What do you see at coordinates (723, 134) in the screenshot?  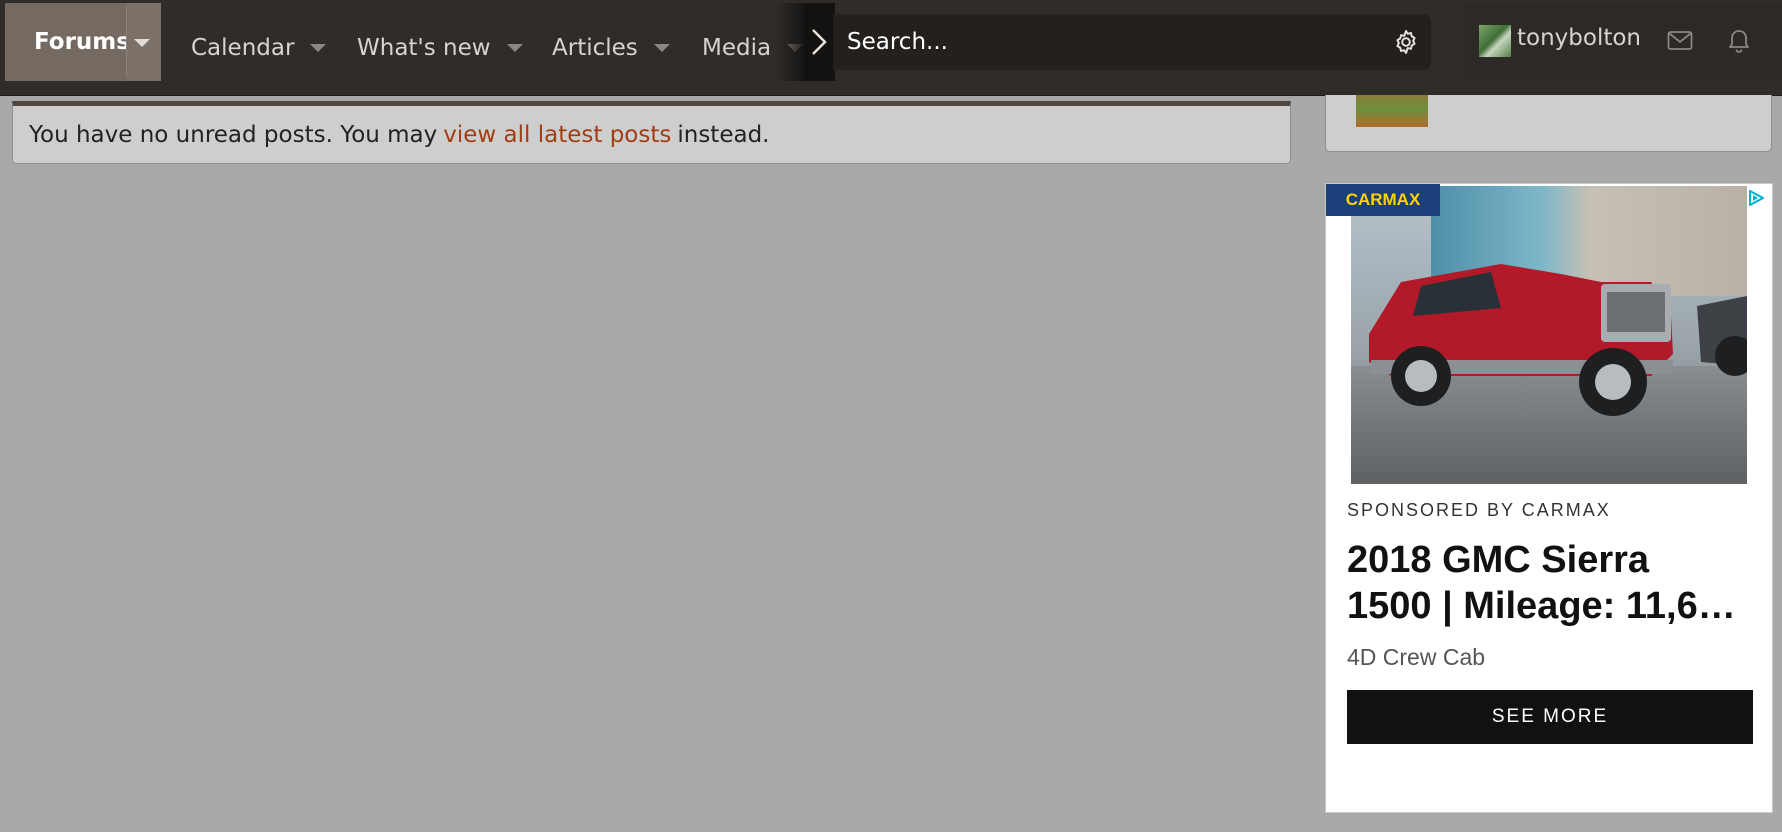 I see `notice-text-suffix: instead.` at bounding box center [723, 134].